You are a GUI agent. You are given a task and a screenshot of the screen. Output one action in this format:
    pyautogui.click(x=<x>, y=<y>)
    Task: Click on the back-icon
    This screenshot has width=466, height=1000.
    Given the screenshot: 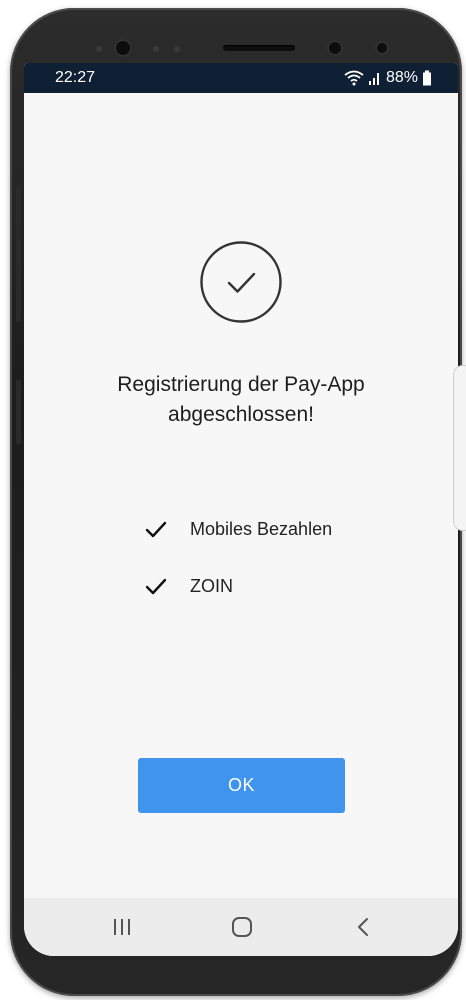 What is the action you would take?
    pyautogui.click(x=364, y=927)
    